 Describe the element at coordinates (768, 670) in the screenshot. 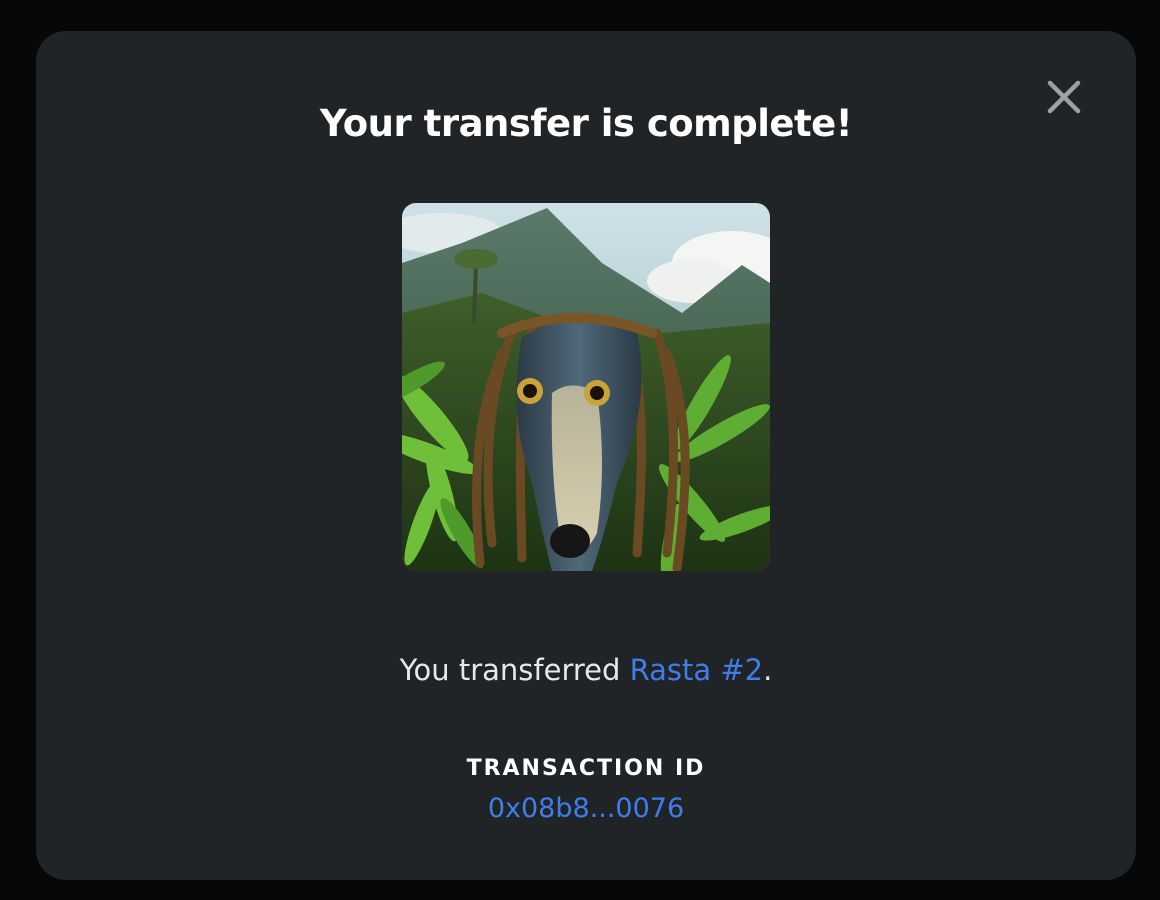

I see `transfer-message-suffix: .` at that location.